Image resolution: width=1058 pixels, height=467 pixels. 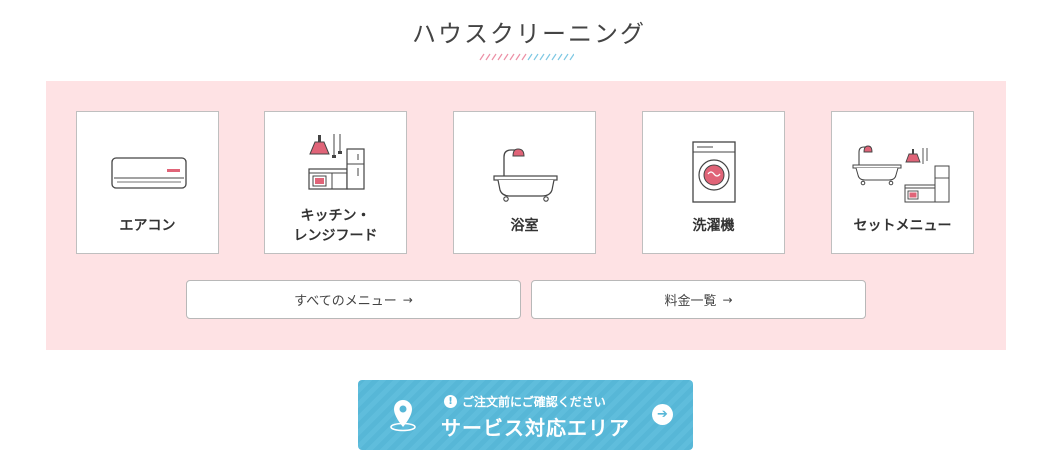 What do you see at coordinates (690, 301) in the screenshot?
I see `price-list-label: 料金一覧` at bounding box center [690, 301].